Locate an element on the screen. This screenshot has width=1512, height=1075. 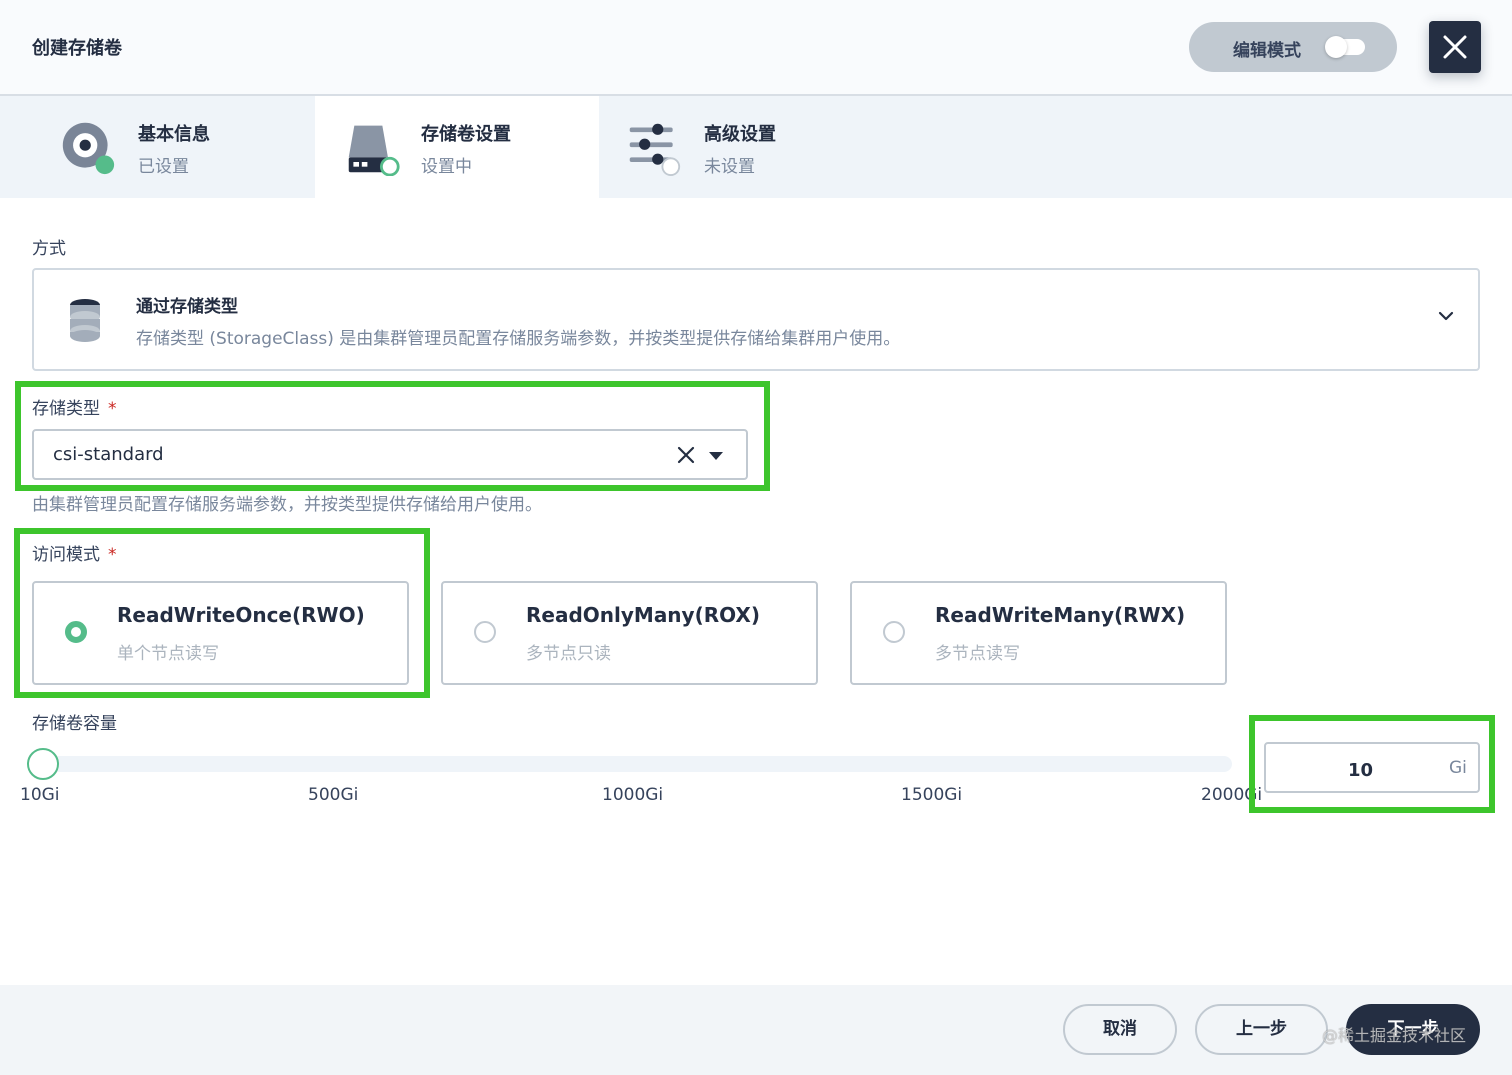
step-title: 高级设置 is located at coordinates (740, 134).